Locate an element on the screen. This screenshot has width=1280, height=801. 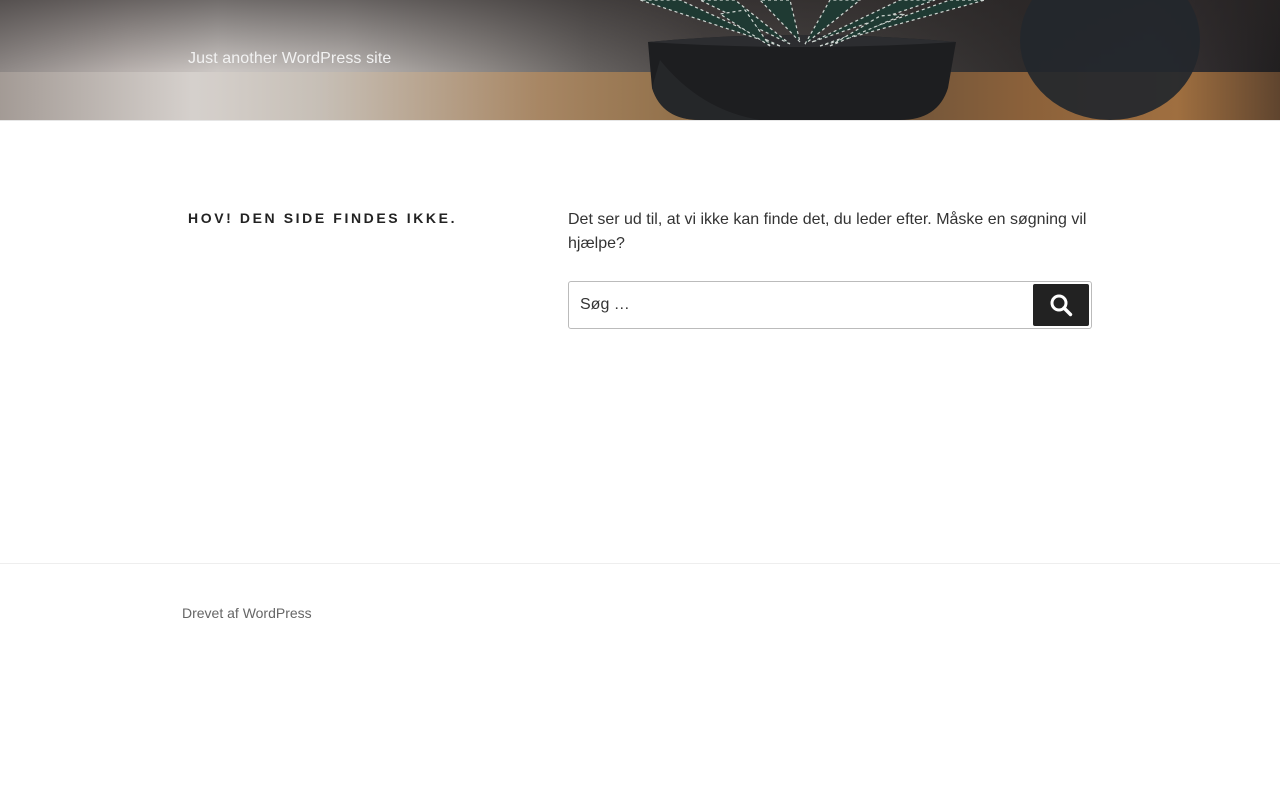
site-description: Just another WordPress site is located at coordinates (290, 58).